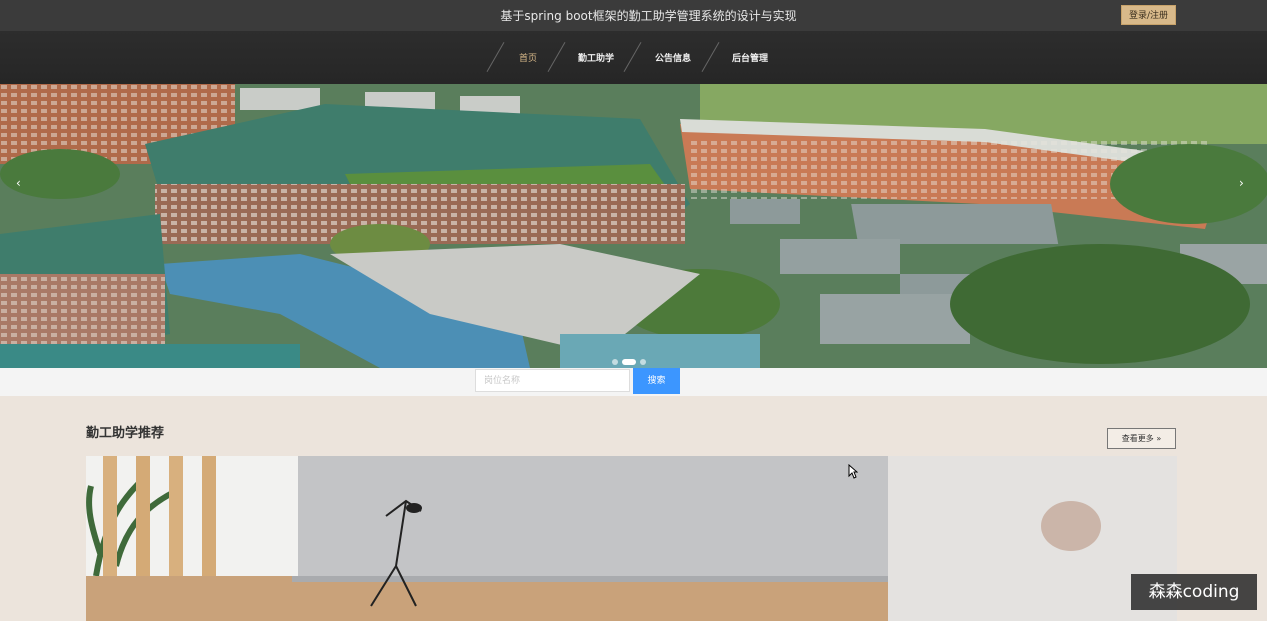  Describe the element at coordinates (528, 57) in the screenshot. I see `nav-item-home: 首页` at that location.